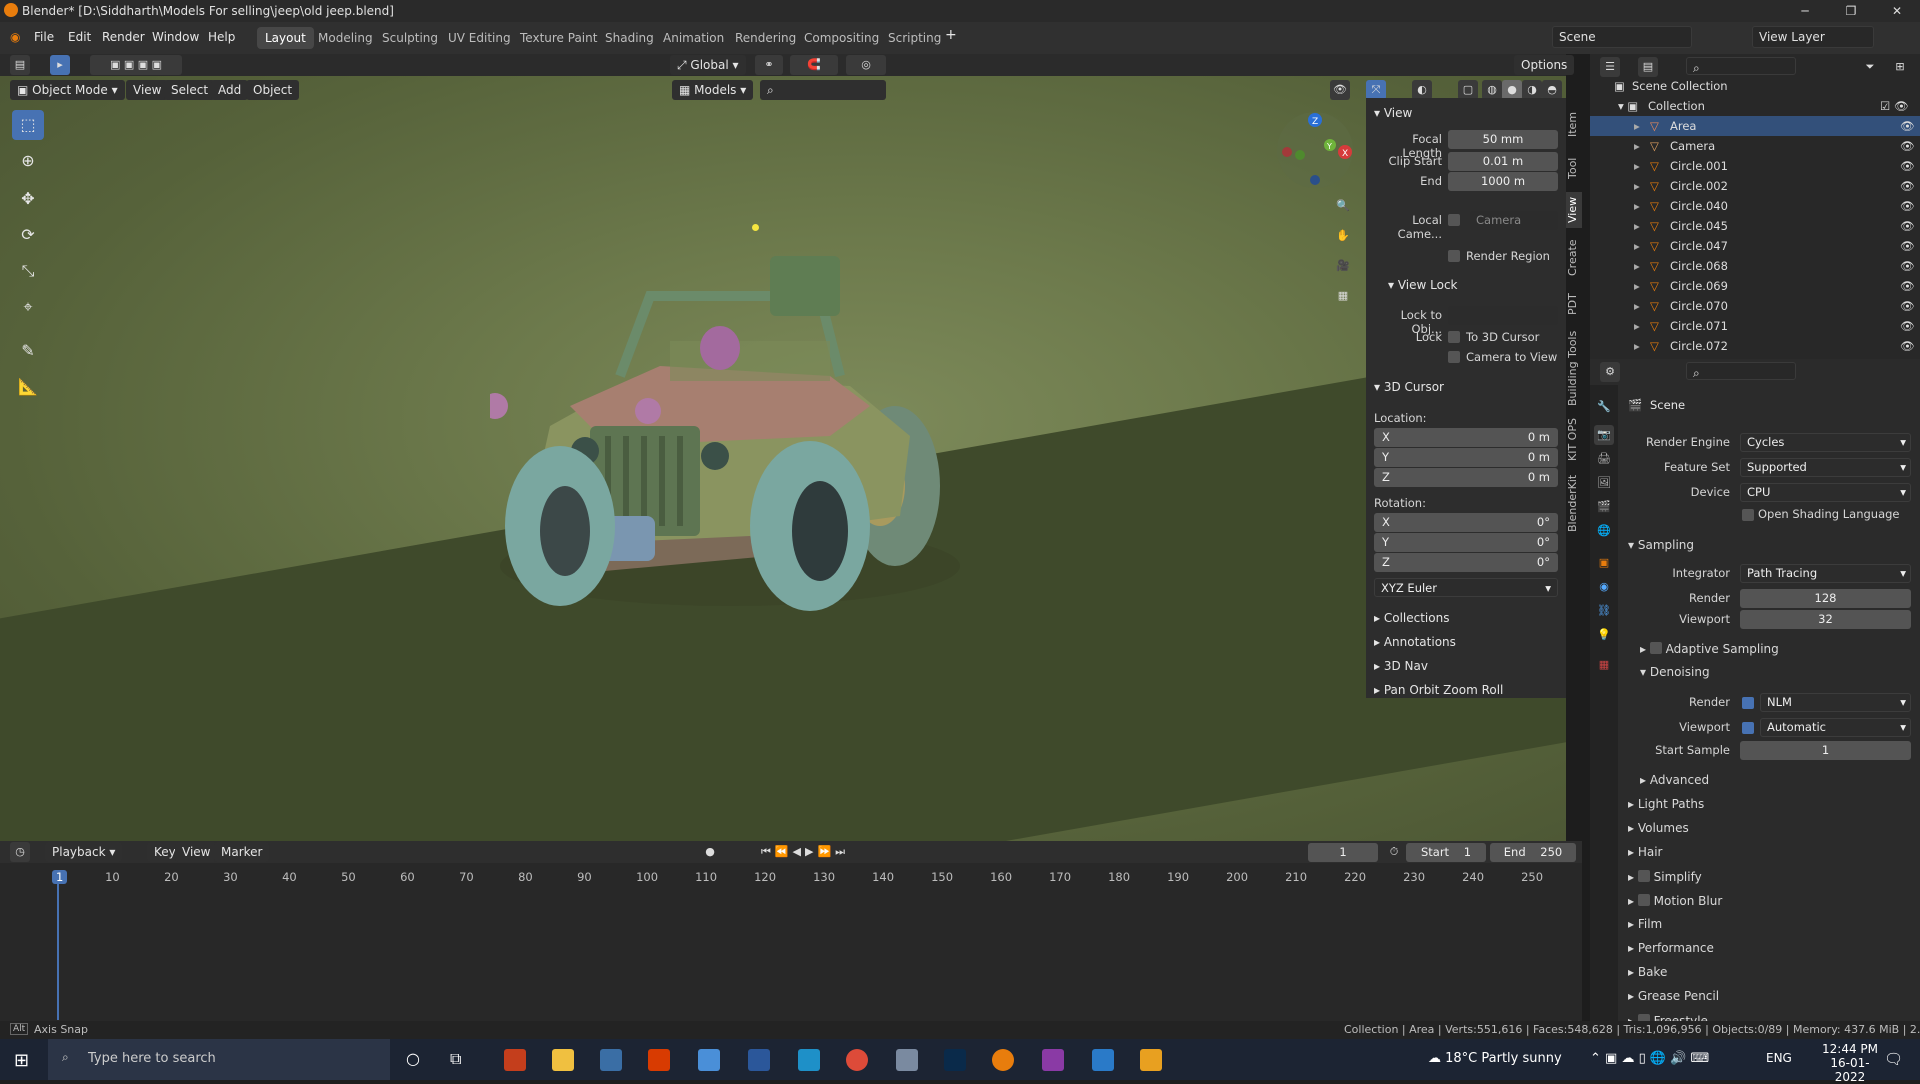 The width and height of the screenshot is (1920, 1084). Describe the element at coordinates (1741, 66) in the screenshot. I see `outliner-search: ⌕` at that location.